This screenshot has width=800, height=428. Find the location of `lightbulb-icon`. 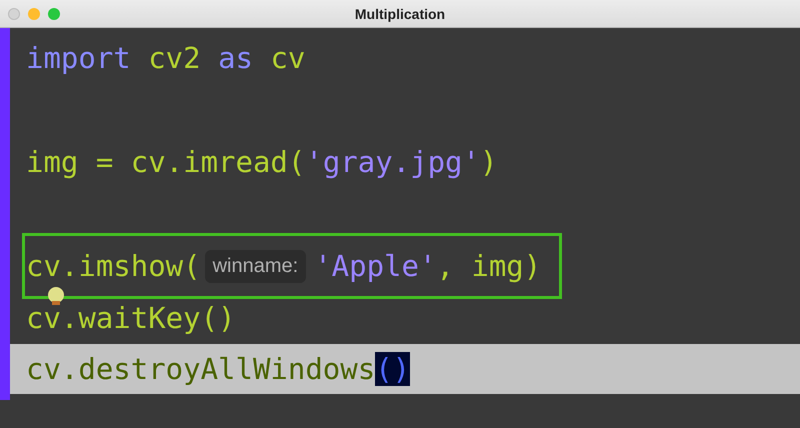

lightbulb-icon is located at coordinates (56, 296).